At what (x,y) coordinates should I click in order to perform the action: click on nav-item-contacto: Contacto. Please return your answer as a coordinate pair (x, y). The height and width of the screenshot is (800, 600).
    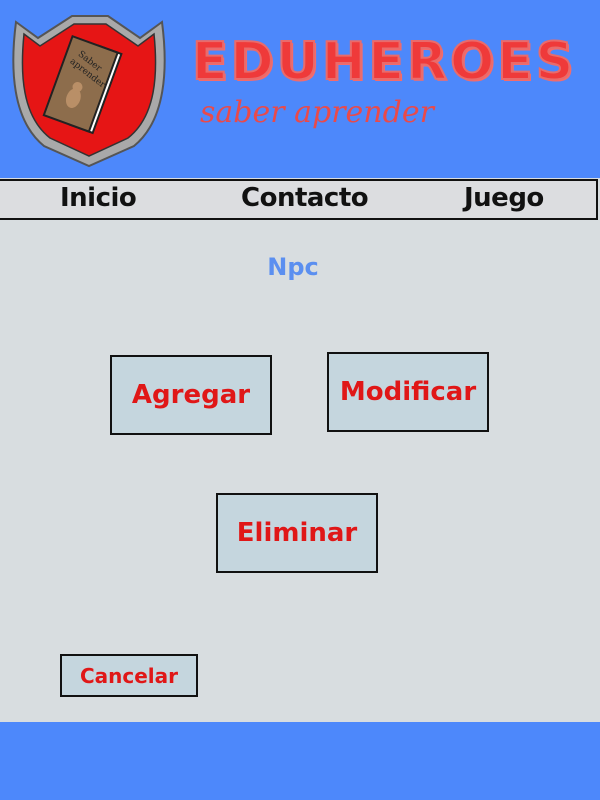
    Looking at the image, I should click on (305, 198).